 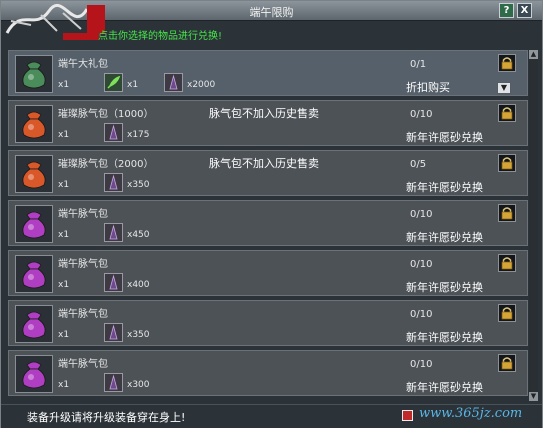 What do you see at coordinates (504, 88) in the screenshot?
I see `dropdown-arrow-icon: ▼` at bounding box center [504, 88].